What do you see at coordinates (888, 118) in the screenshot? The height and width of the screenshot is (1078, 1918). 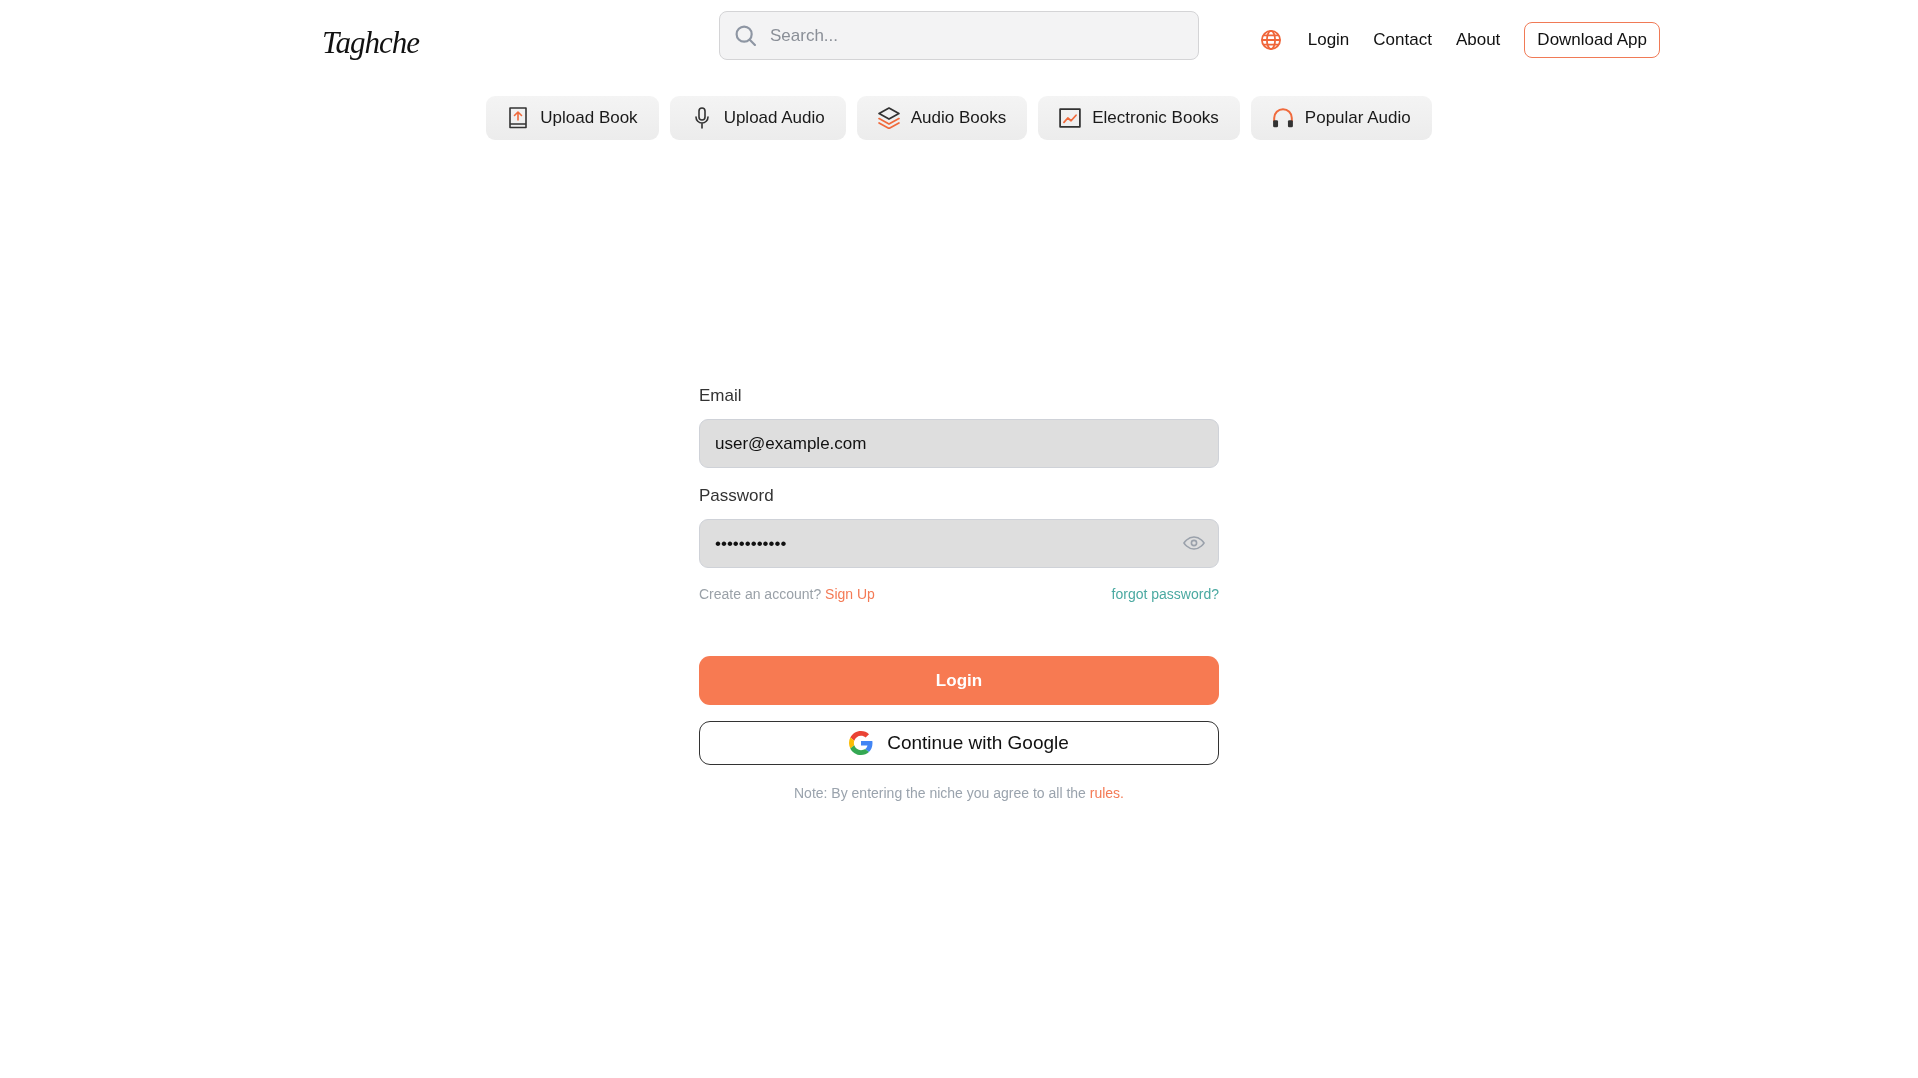 I see `layers-icon` at bounding box center [888, 118].